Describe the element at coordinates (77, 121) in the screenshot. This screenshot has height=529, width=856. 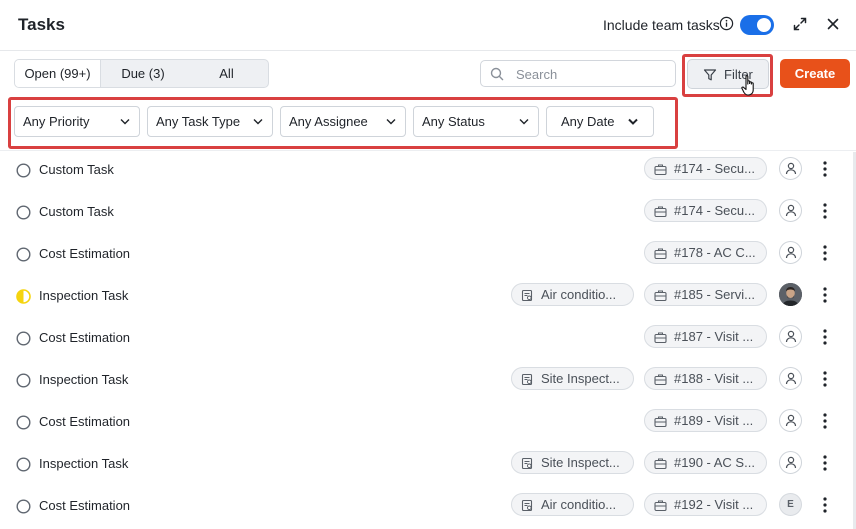
I see `priority-filter-dropdown: Any Priority` at that location.